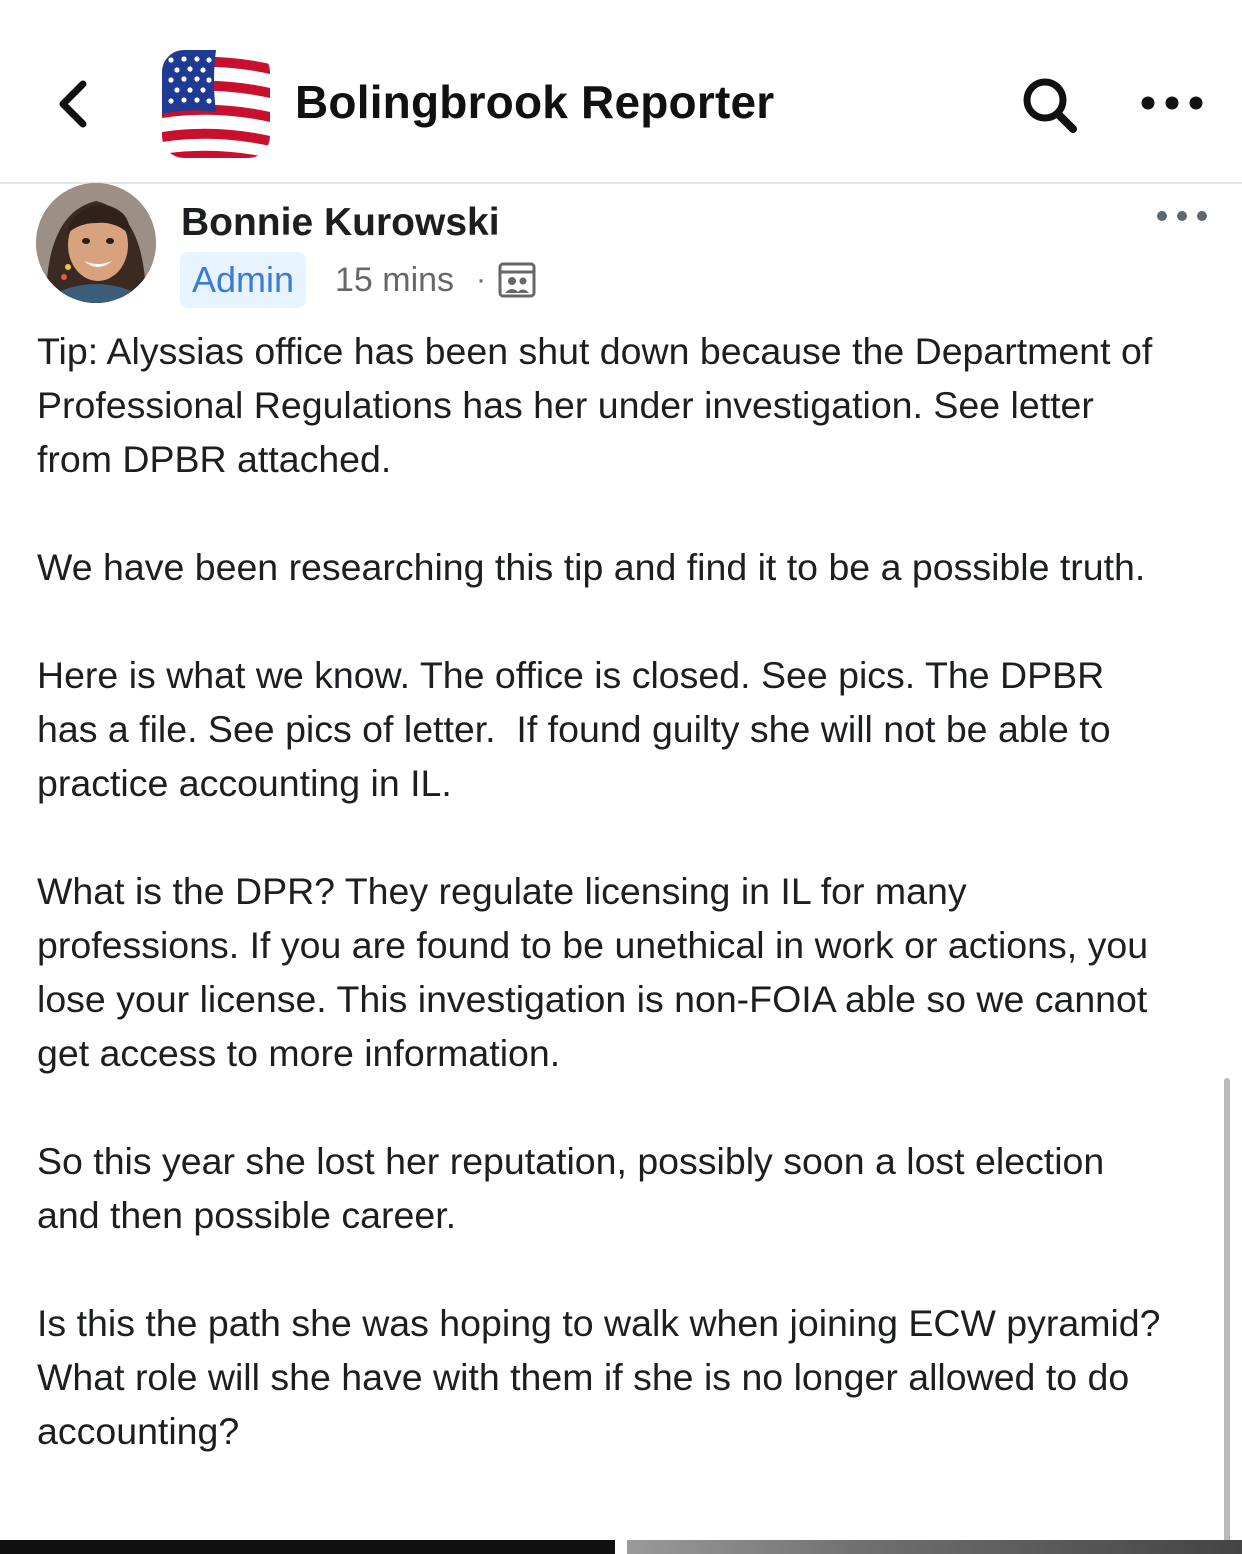 This screenshot has height=1554, width=1242. I want to click on group-members-icon, so click(517, 280).